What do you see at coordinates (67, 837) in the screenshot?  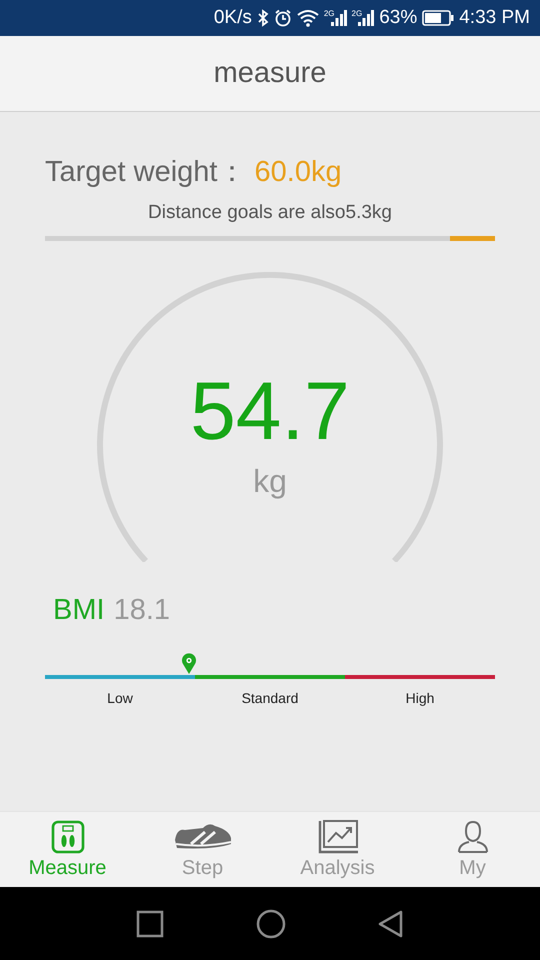 I see `scale-icon` at bounding box center [67, 837].